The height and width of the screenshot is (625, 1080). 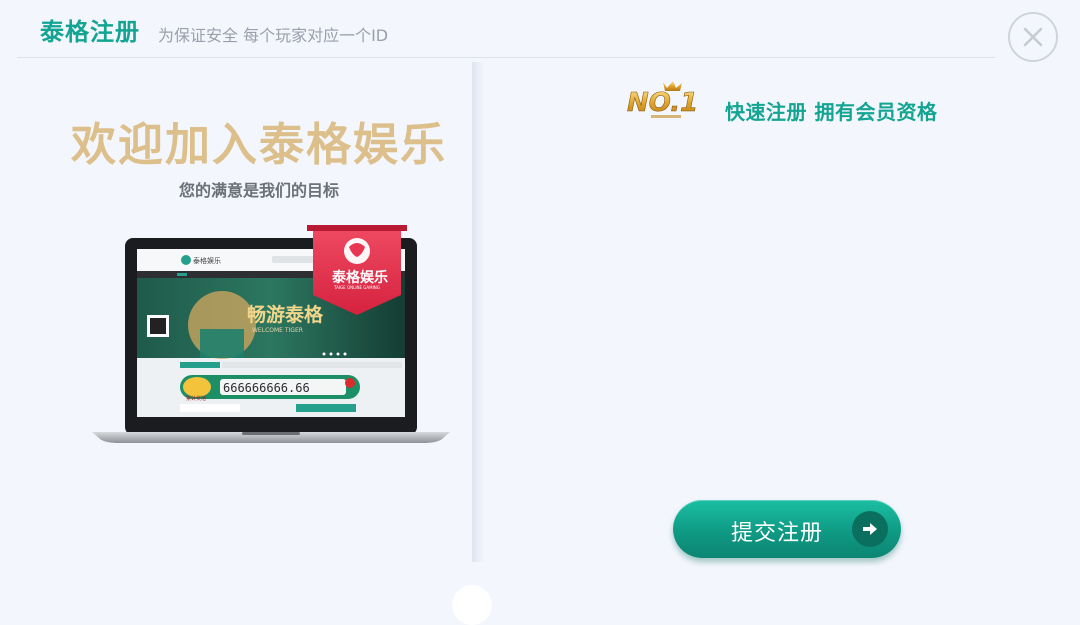 What do you see at coordinates (273, 35) in the screenshot?
I see `page-subtitle: 为保证安全 每个玩家对应一个ID` at bounding box center [273, 35].